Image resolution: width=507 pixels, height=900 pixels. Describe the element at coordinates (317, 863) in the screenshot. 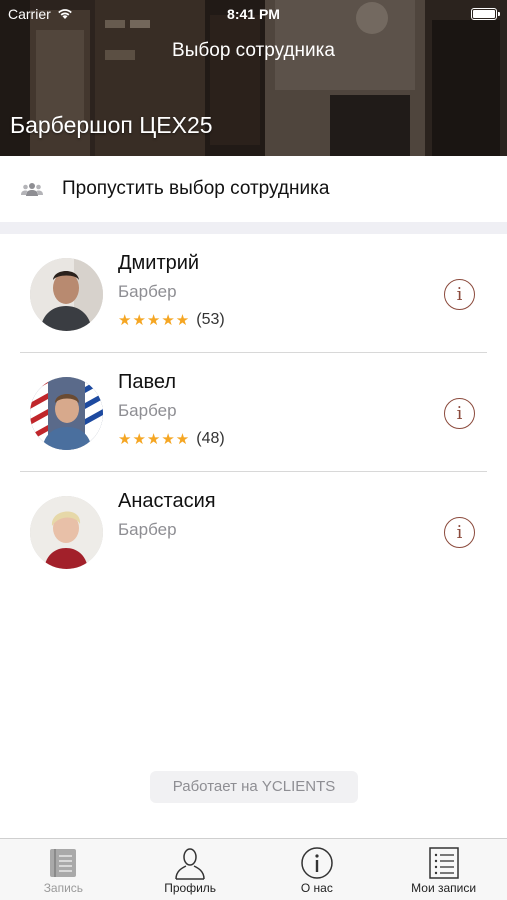

I see `info-icon` at that location.